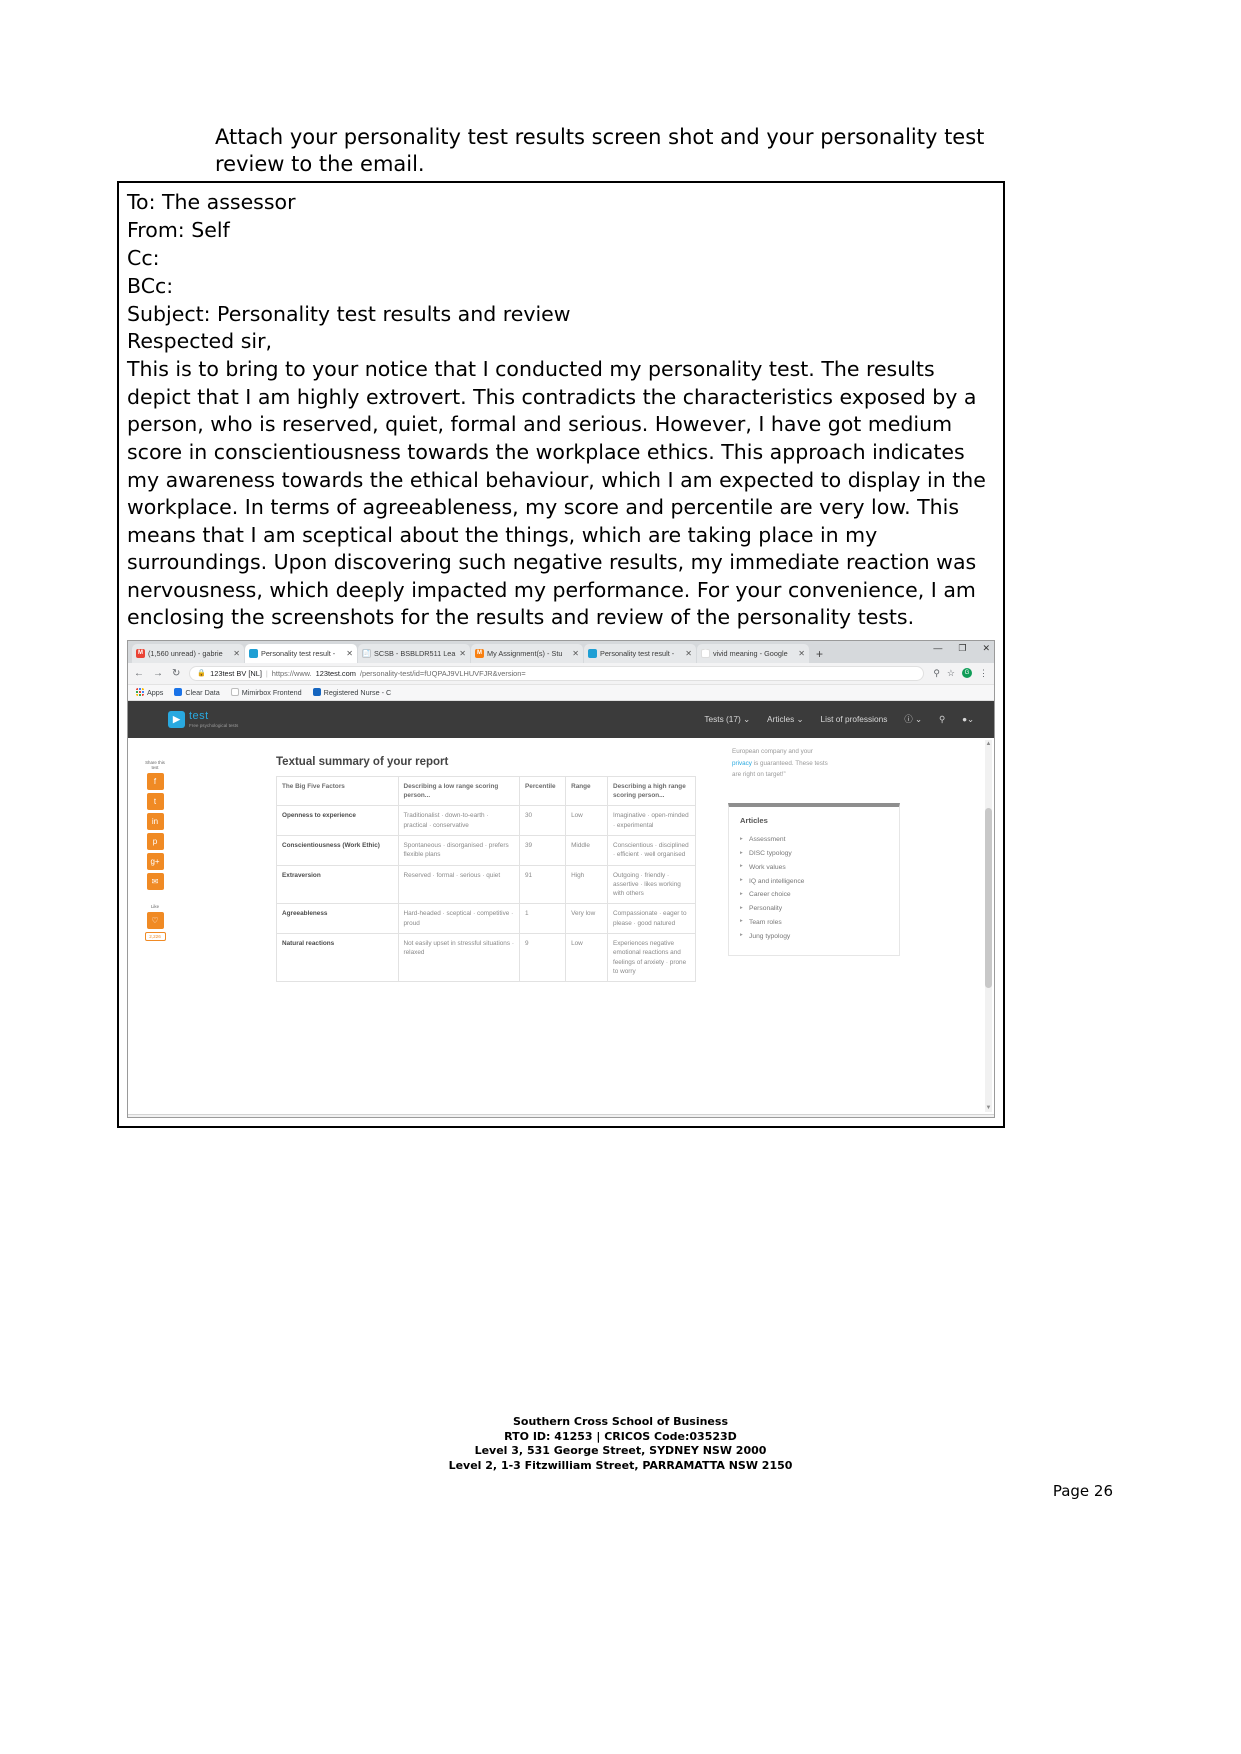 Image resolution: width=1241 pixels, height=1754 pixels. Describe the element at coordinates (199, 715) in the screenshot. I see `brand-name: test` at that location.